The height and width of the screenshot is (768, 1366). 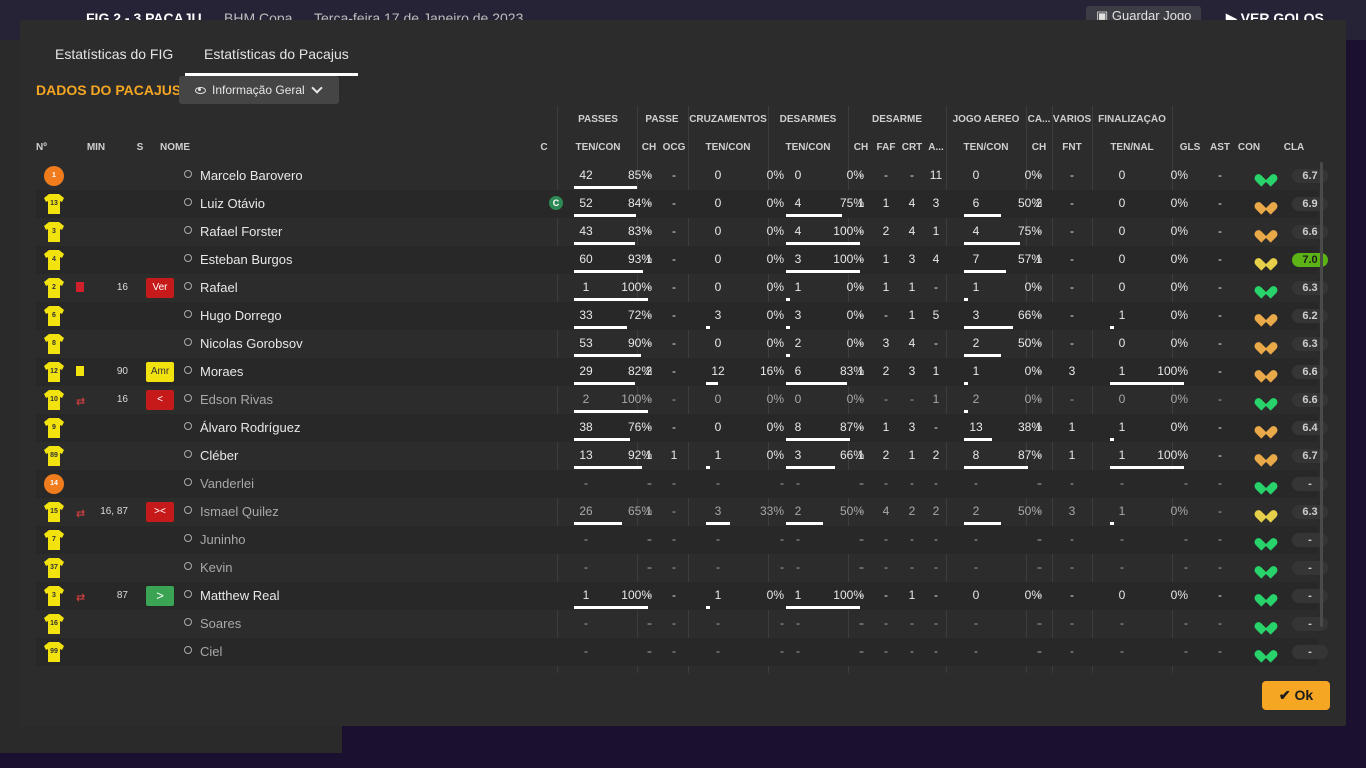 I want to click on tab-pacajus-stats: Estatísticas do Pacajus, so click(x=276, y=54).